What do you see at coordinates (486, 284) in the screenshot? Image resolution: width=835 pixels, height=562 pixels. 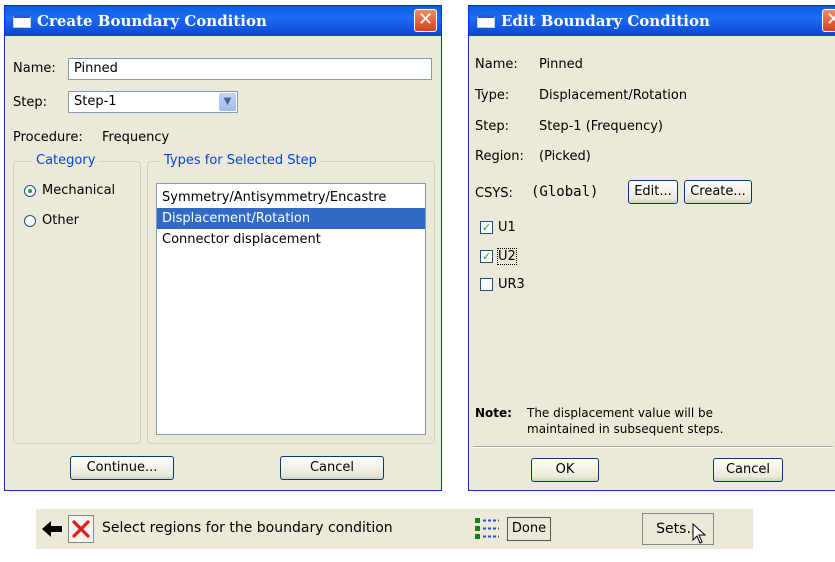 I see `unchecked-box-icon` at bounding box center [486, 284].